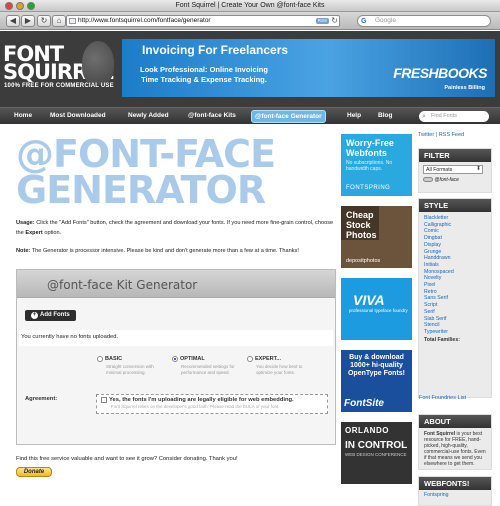  I want to click on twitter-link: Twitter, so click(426, 135).